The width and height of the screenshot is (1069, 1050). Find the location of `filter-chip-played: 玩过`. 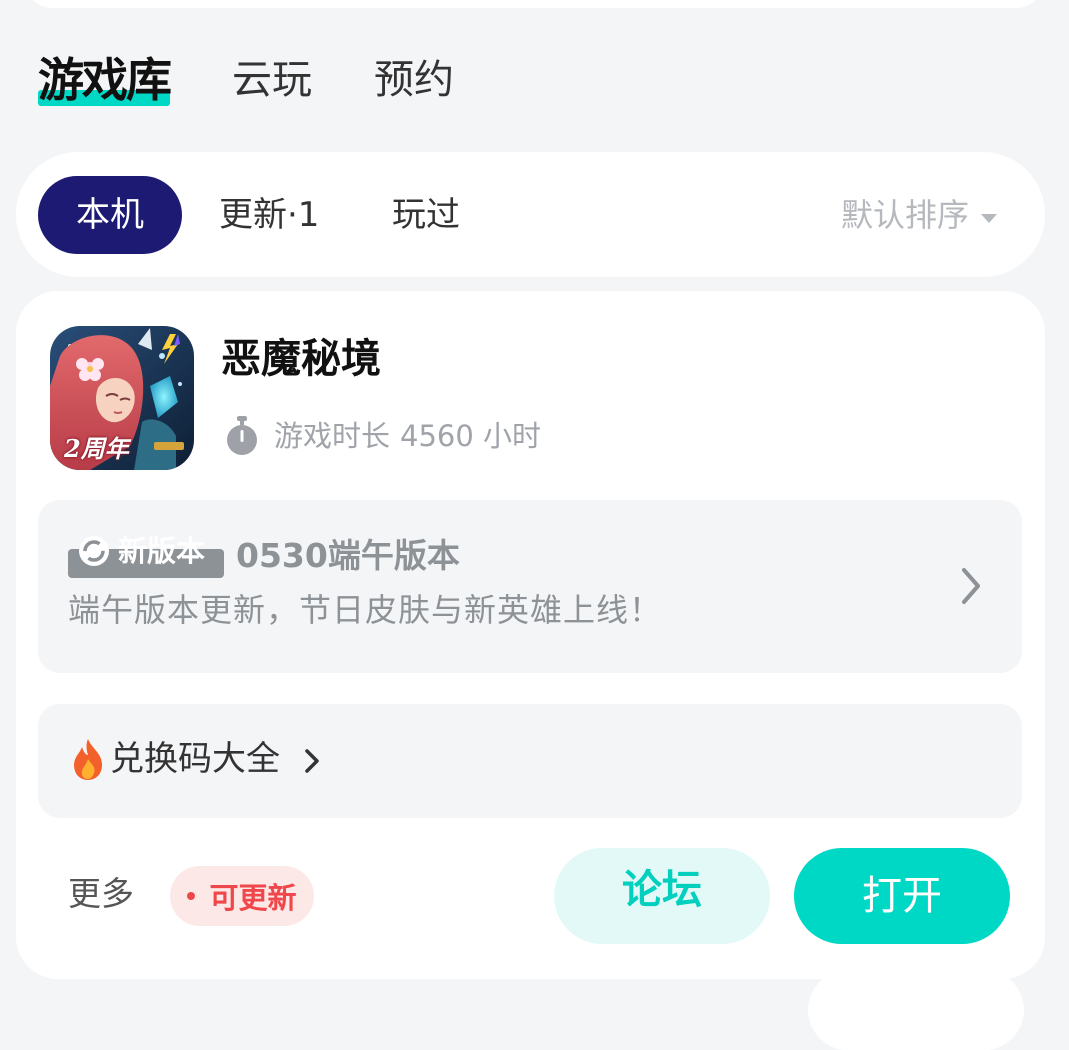

filter-chip-played: 玩过 is located at coordinates (426, 215).